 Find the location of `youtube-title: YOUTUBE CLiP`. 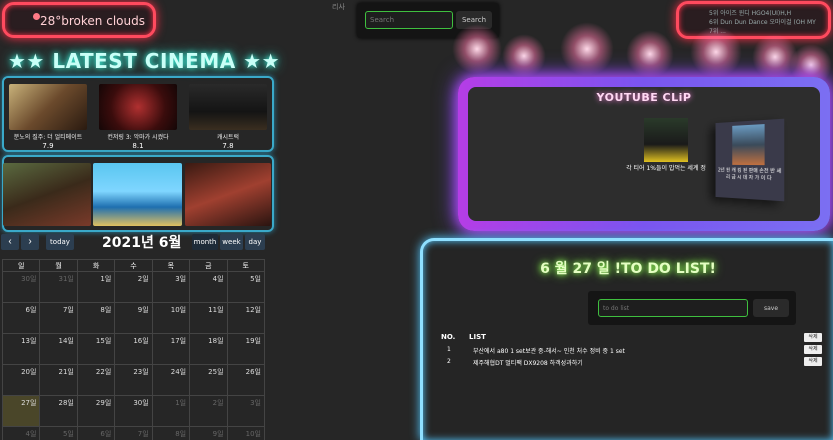

youtube-title: YOUTUBE CLiP is located at coordinates (644, 97).